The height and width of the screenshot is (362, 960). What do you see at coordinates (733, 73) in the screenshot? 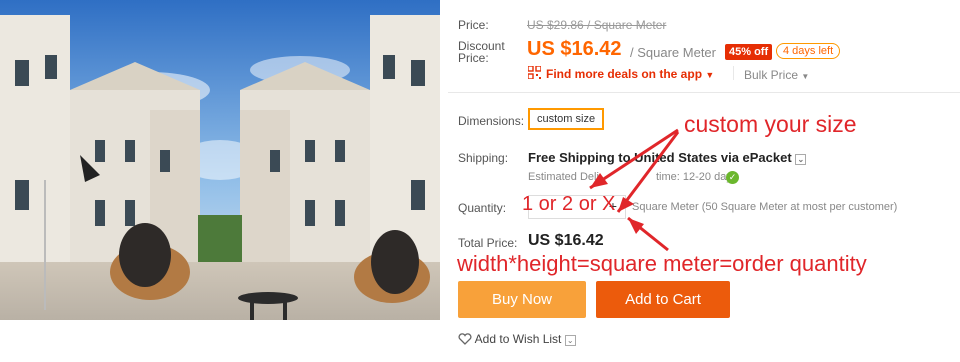
I see `deals-divider` at bounding box center [733, 73].